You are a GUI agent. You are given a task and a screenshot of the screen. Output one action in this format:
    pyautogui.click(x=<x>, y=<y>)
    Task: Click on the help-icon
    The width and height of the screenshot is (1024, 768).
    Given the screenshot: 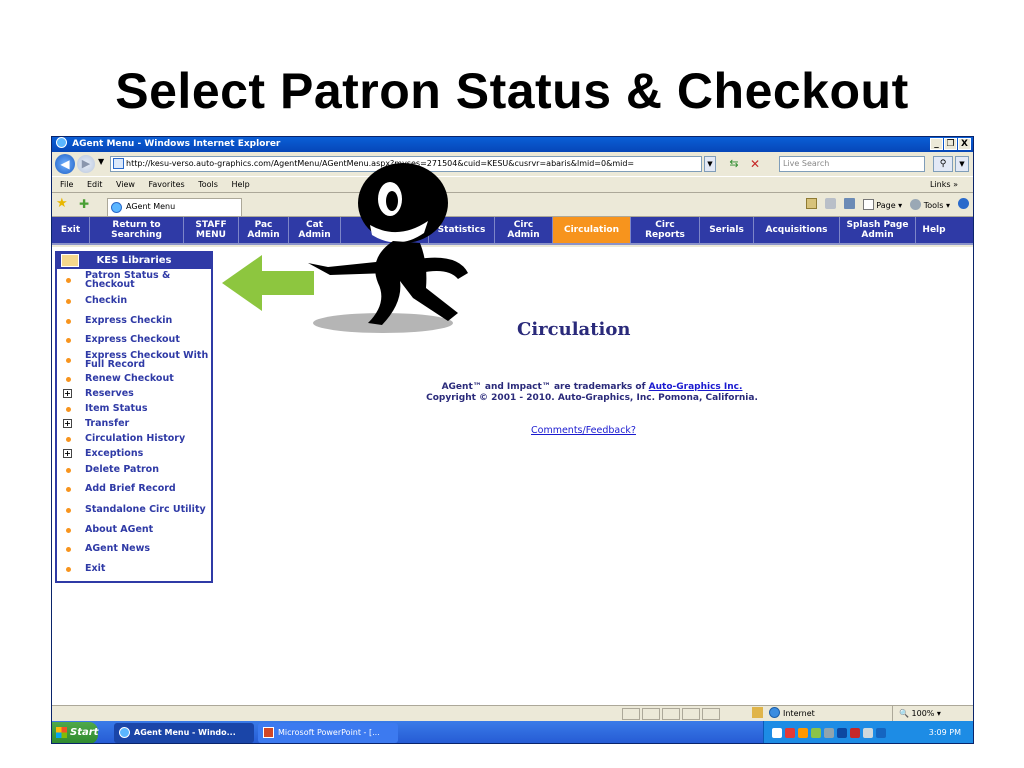 What is the action you would take?
    pyautogui.click(x=963, y=203)
    